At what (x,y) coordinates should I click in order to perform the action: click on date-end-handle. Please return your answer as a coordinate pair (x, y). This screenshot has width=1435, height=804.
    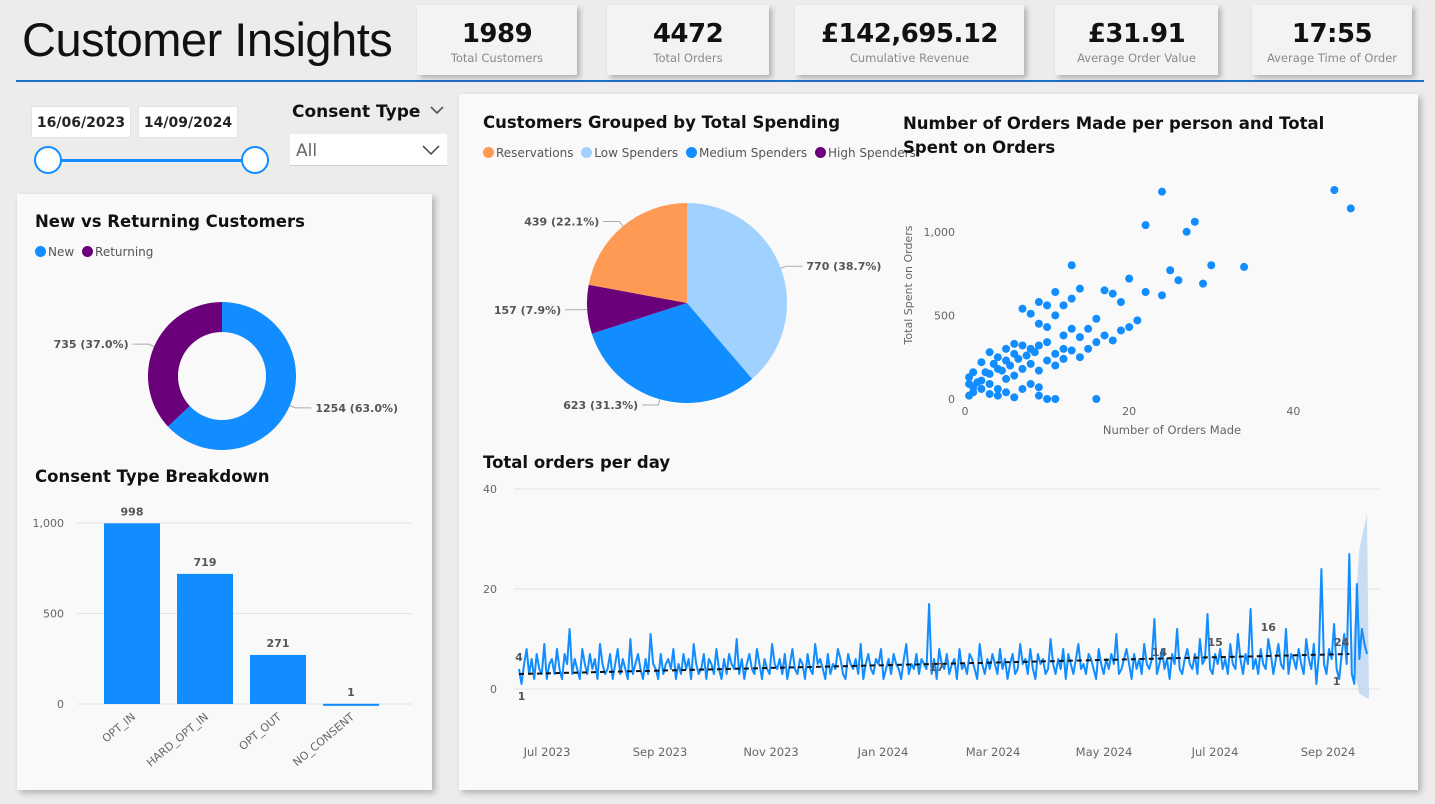
    Looking at the image, I should click on (255, 160).